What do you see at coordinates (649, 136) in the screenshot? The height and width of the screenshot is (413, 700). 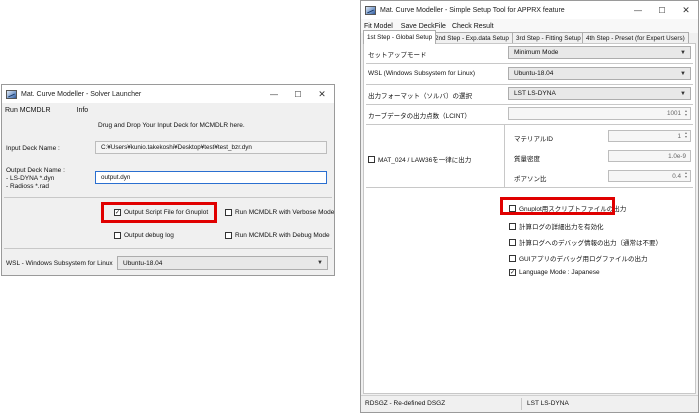 I see `material-id-spinner: 1 ▲ ▼` at bounding box center [649, 136].